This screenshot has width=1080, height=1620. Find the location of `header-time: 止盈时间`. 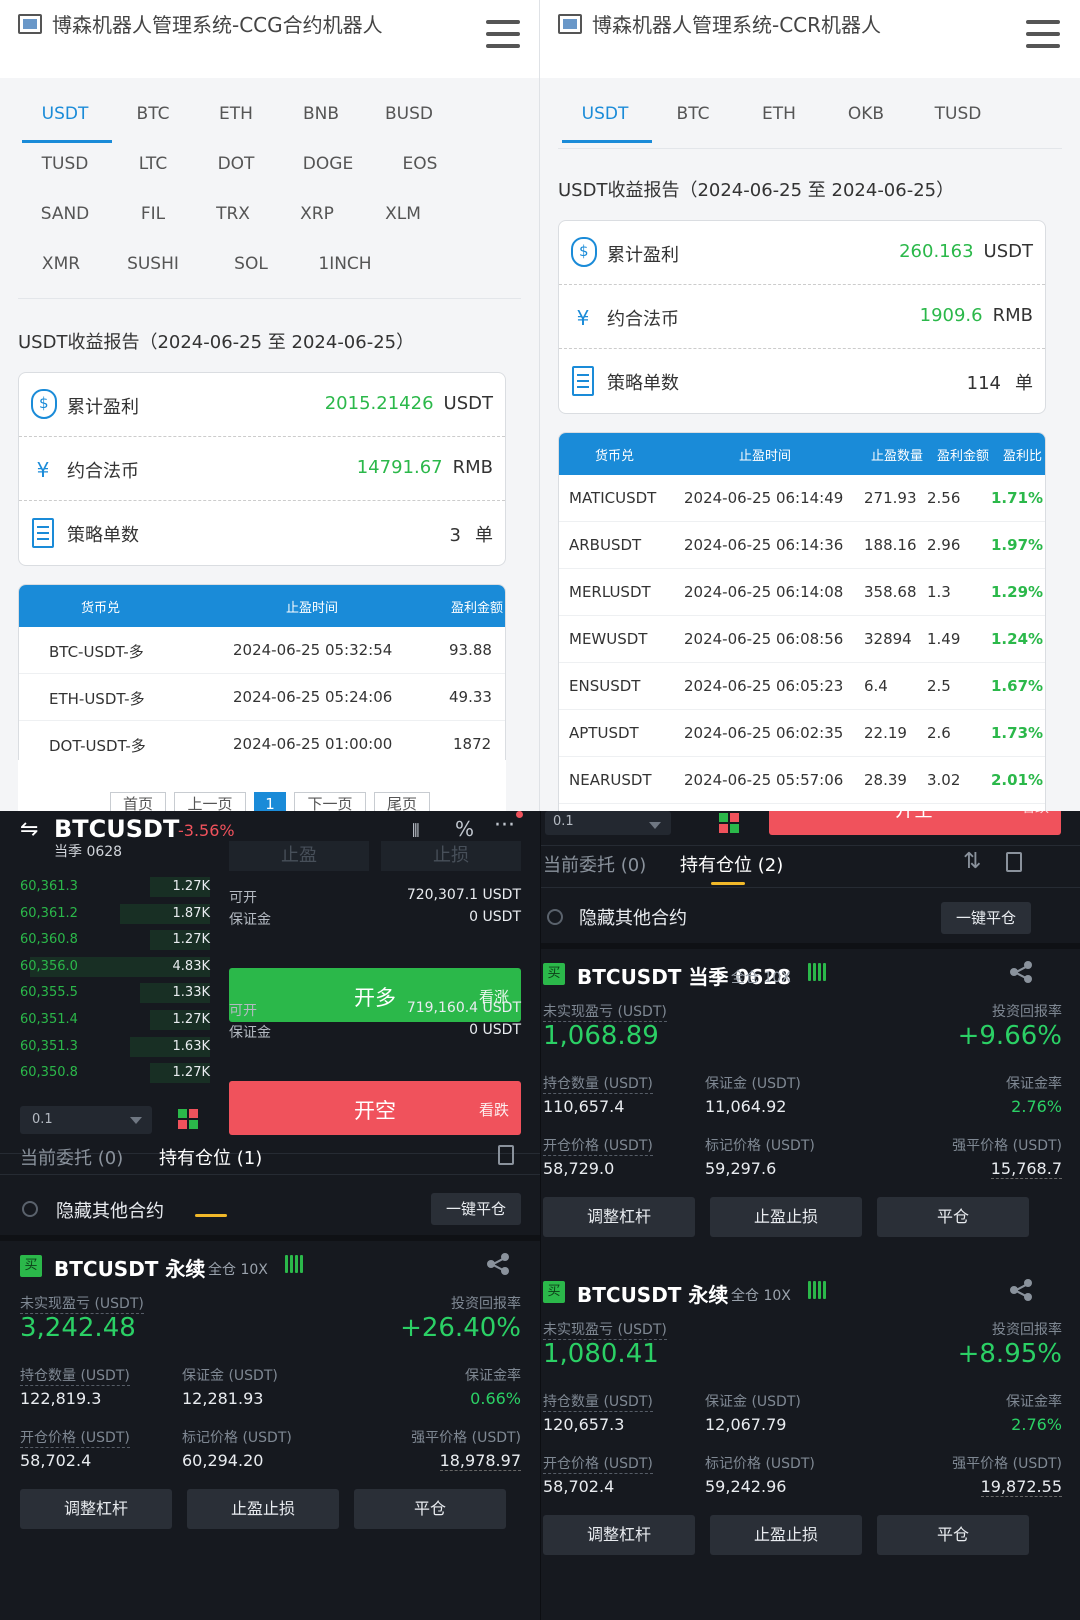

header-time: 止盈时间 is located at coordinates (765, 456).